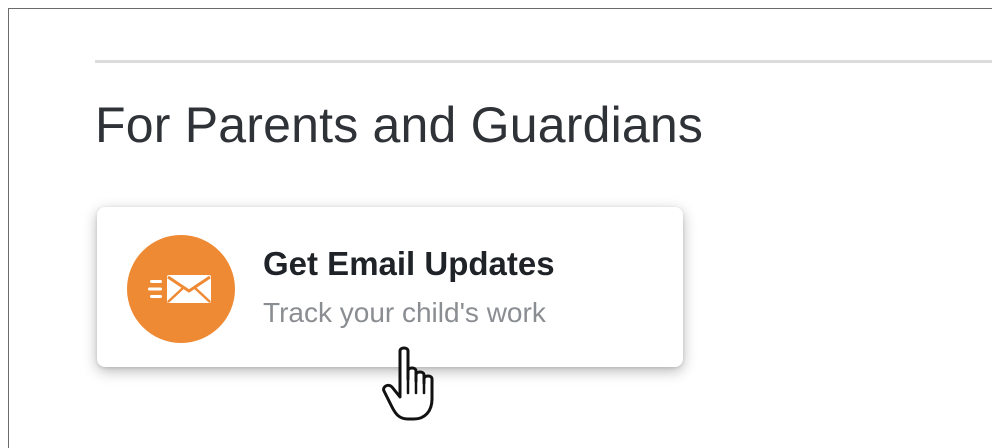 The image size is (992, 448). Describe the element at coordinates (404, 312) in the screenshot. I see `card-subtitle: Track your child's work` at that location.